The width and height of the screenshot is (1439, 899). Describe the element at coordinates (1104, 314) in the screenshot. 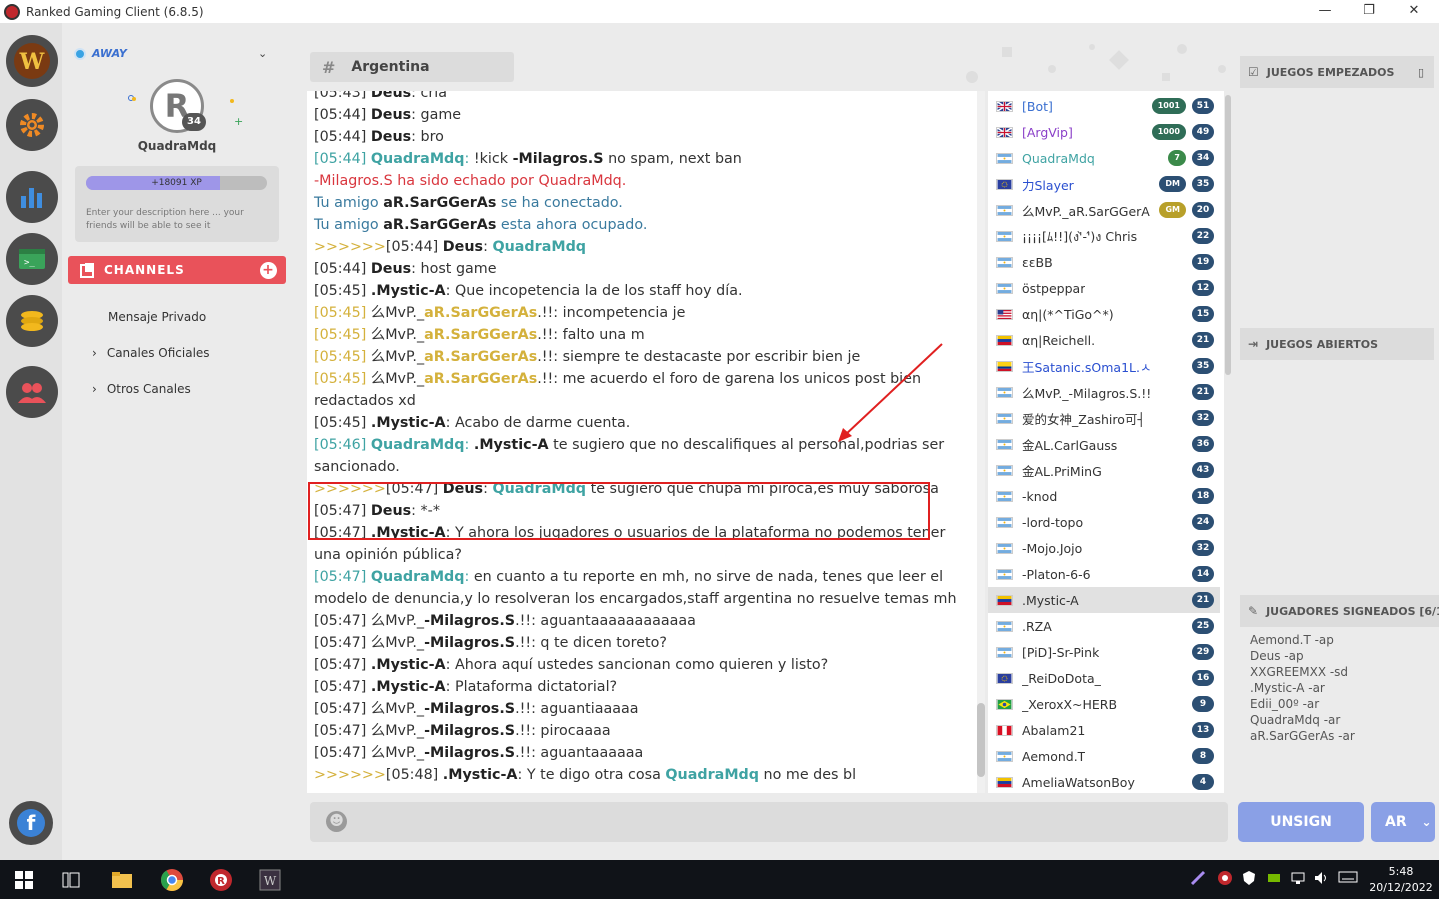

I see `user-row: αη|(*^TiGo^*) 15` at that location.